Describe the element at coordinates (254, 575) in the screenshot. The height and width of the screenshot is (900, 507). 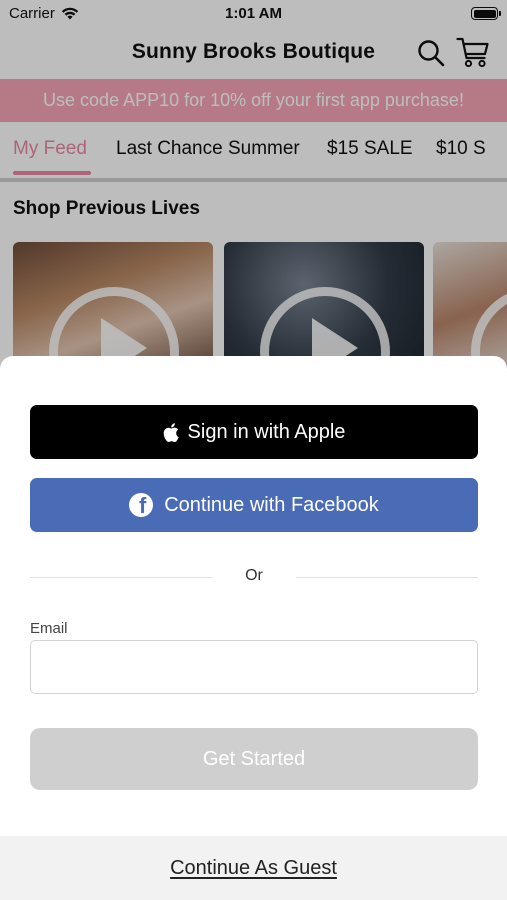
I see `or-separator: Or` at that location.